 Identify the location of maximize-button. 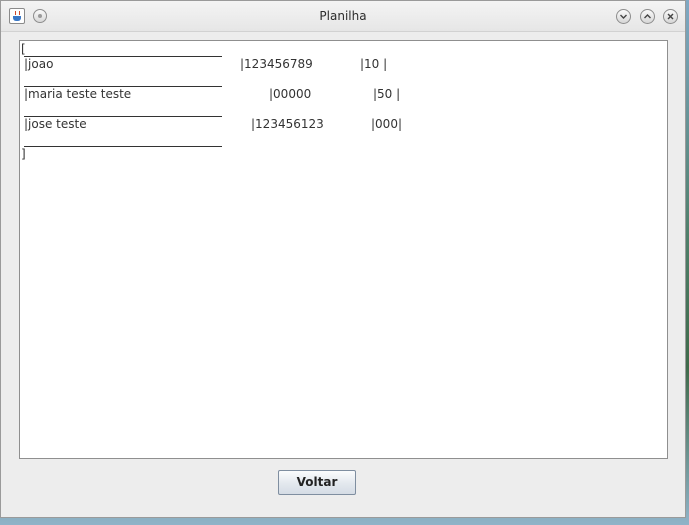
(647, 16).